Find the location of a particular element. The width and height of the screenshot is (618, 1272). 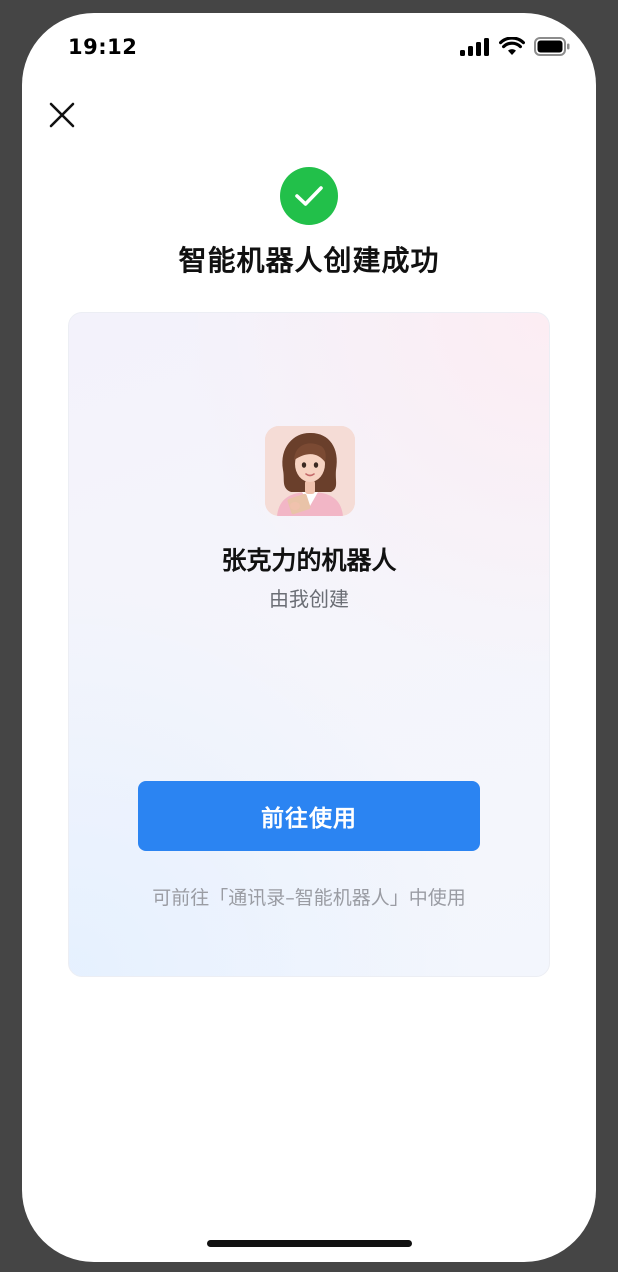

status-icons is located at coordinates (515, 46).